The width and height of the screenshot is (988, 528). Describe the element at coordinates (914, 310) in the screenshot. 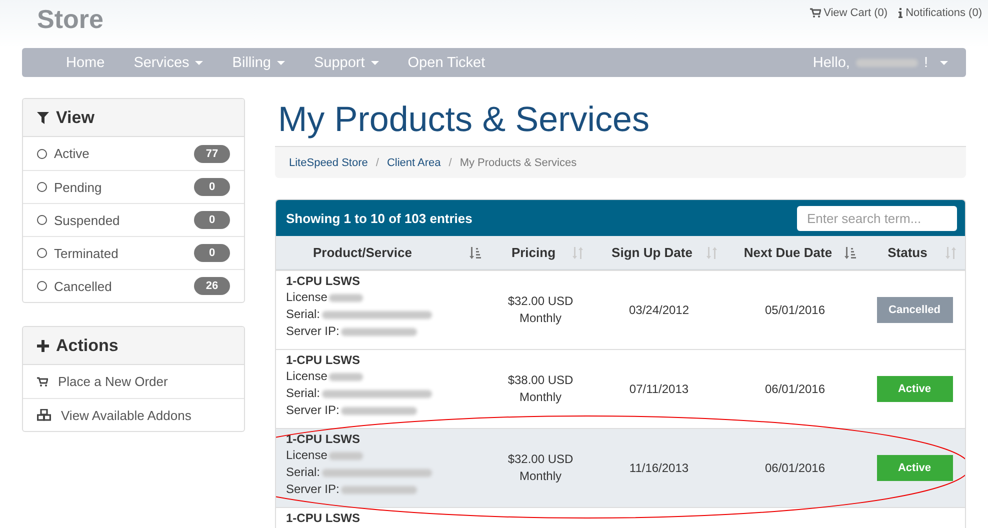

I see `status-label: Cancelled` at that location.